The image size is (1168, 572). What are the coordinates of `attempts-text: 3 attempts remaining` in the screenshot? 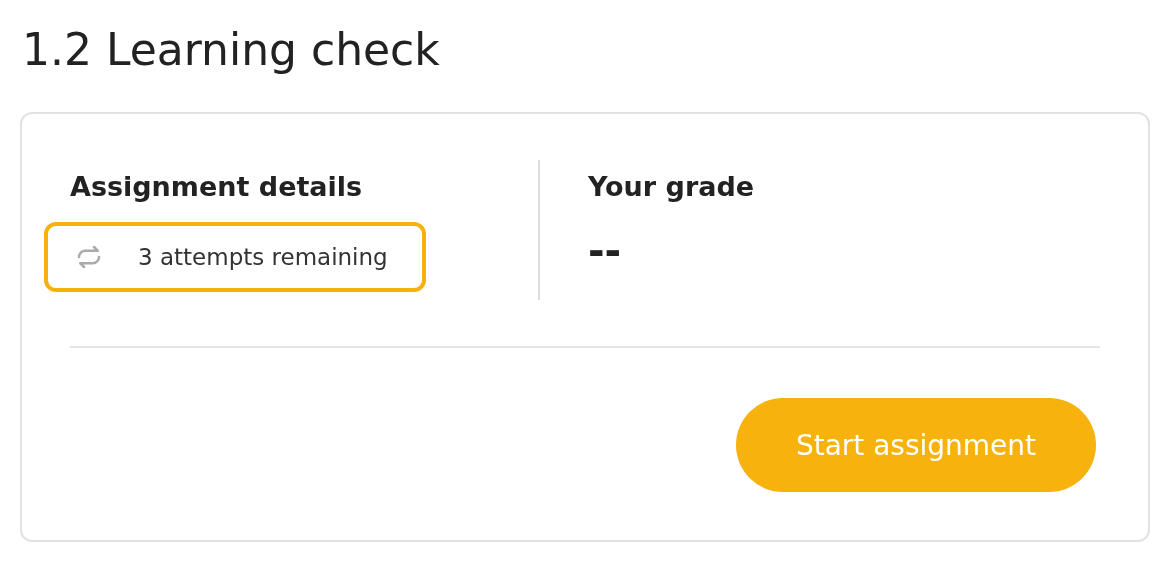 It's located at (263, 257).